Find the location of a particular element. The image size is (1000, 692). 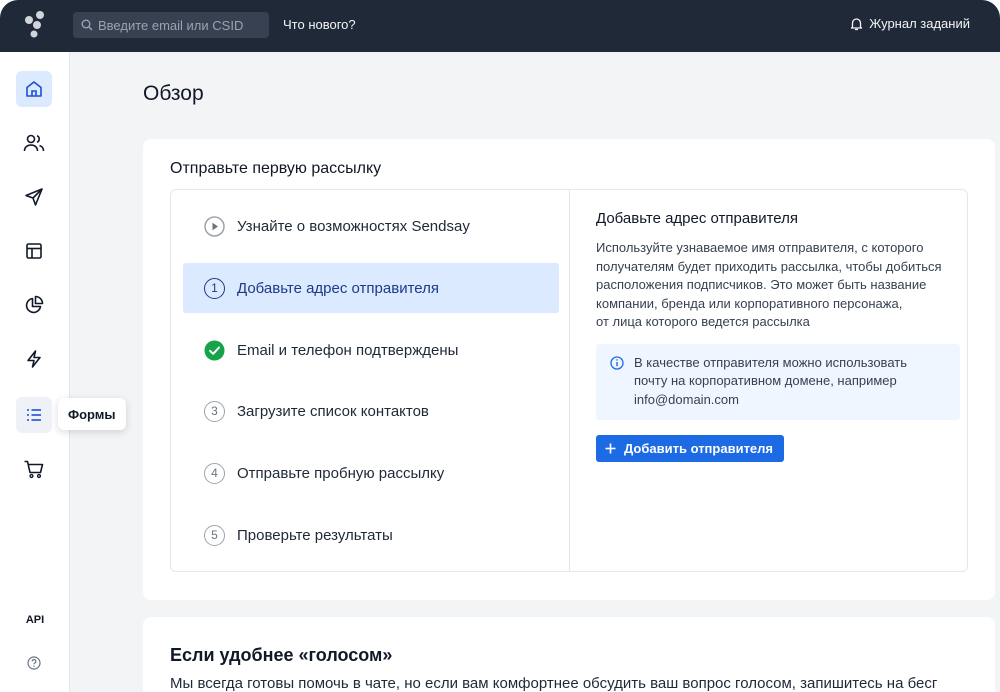

step-label: Узнайте о возможностях Sendsay is located at coordinates (353, 226).